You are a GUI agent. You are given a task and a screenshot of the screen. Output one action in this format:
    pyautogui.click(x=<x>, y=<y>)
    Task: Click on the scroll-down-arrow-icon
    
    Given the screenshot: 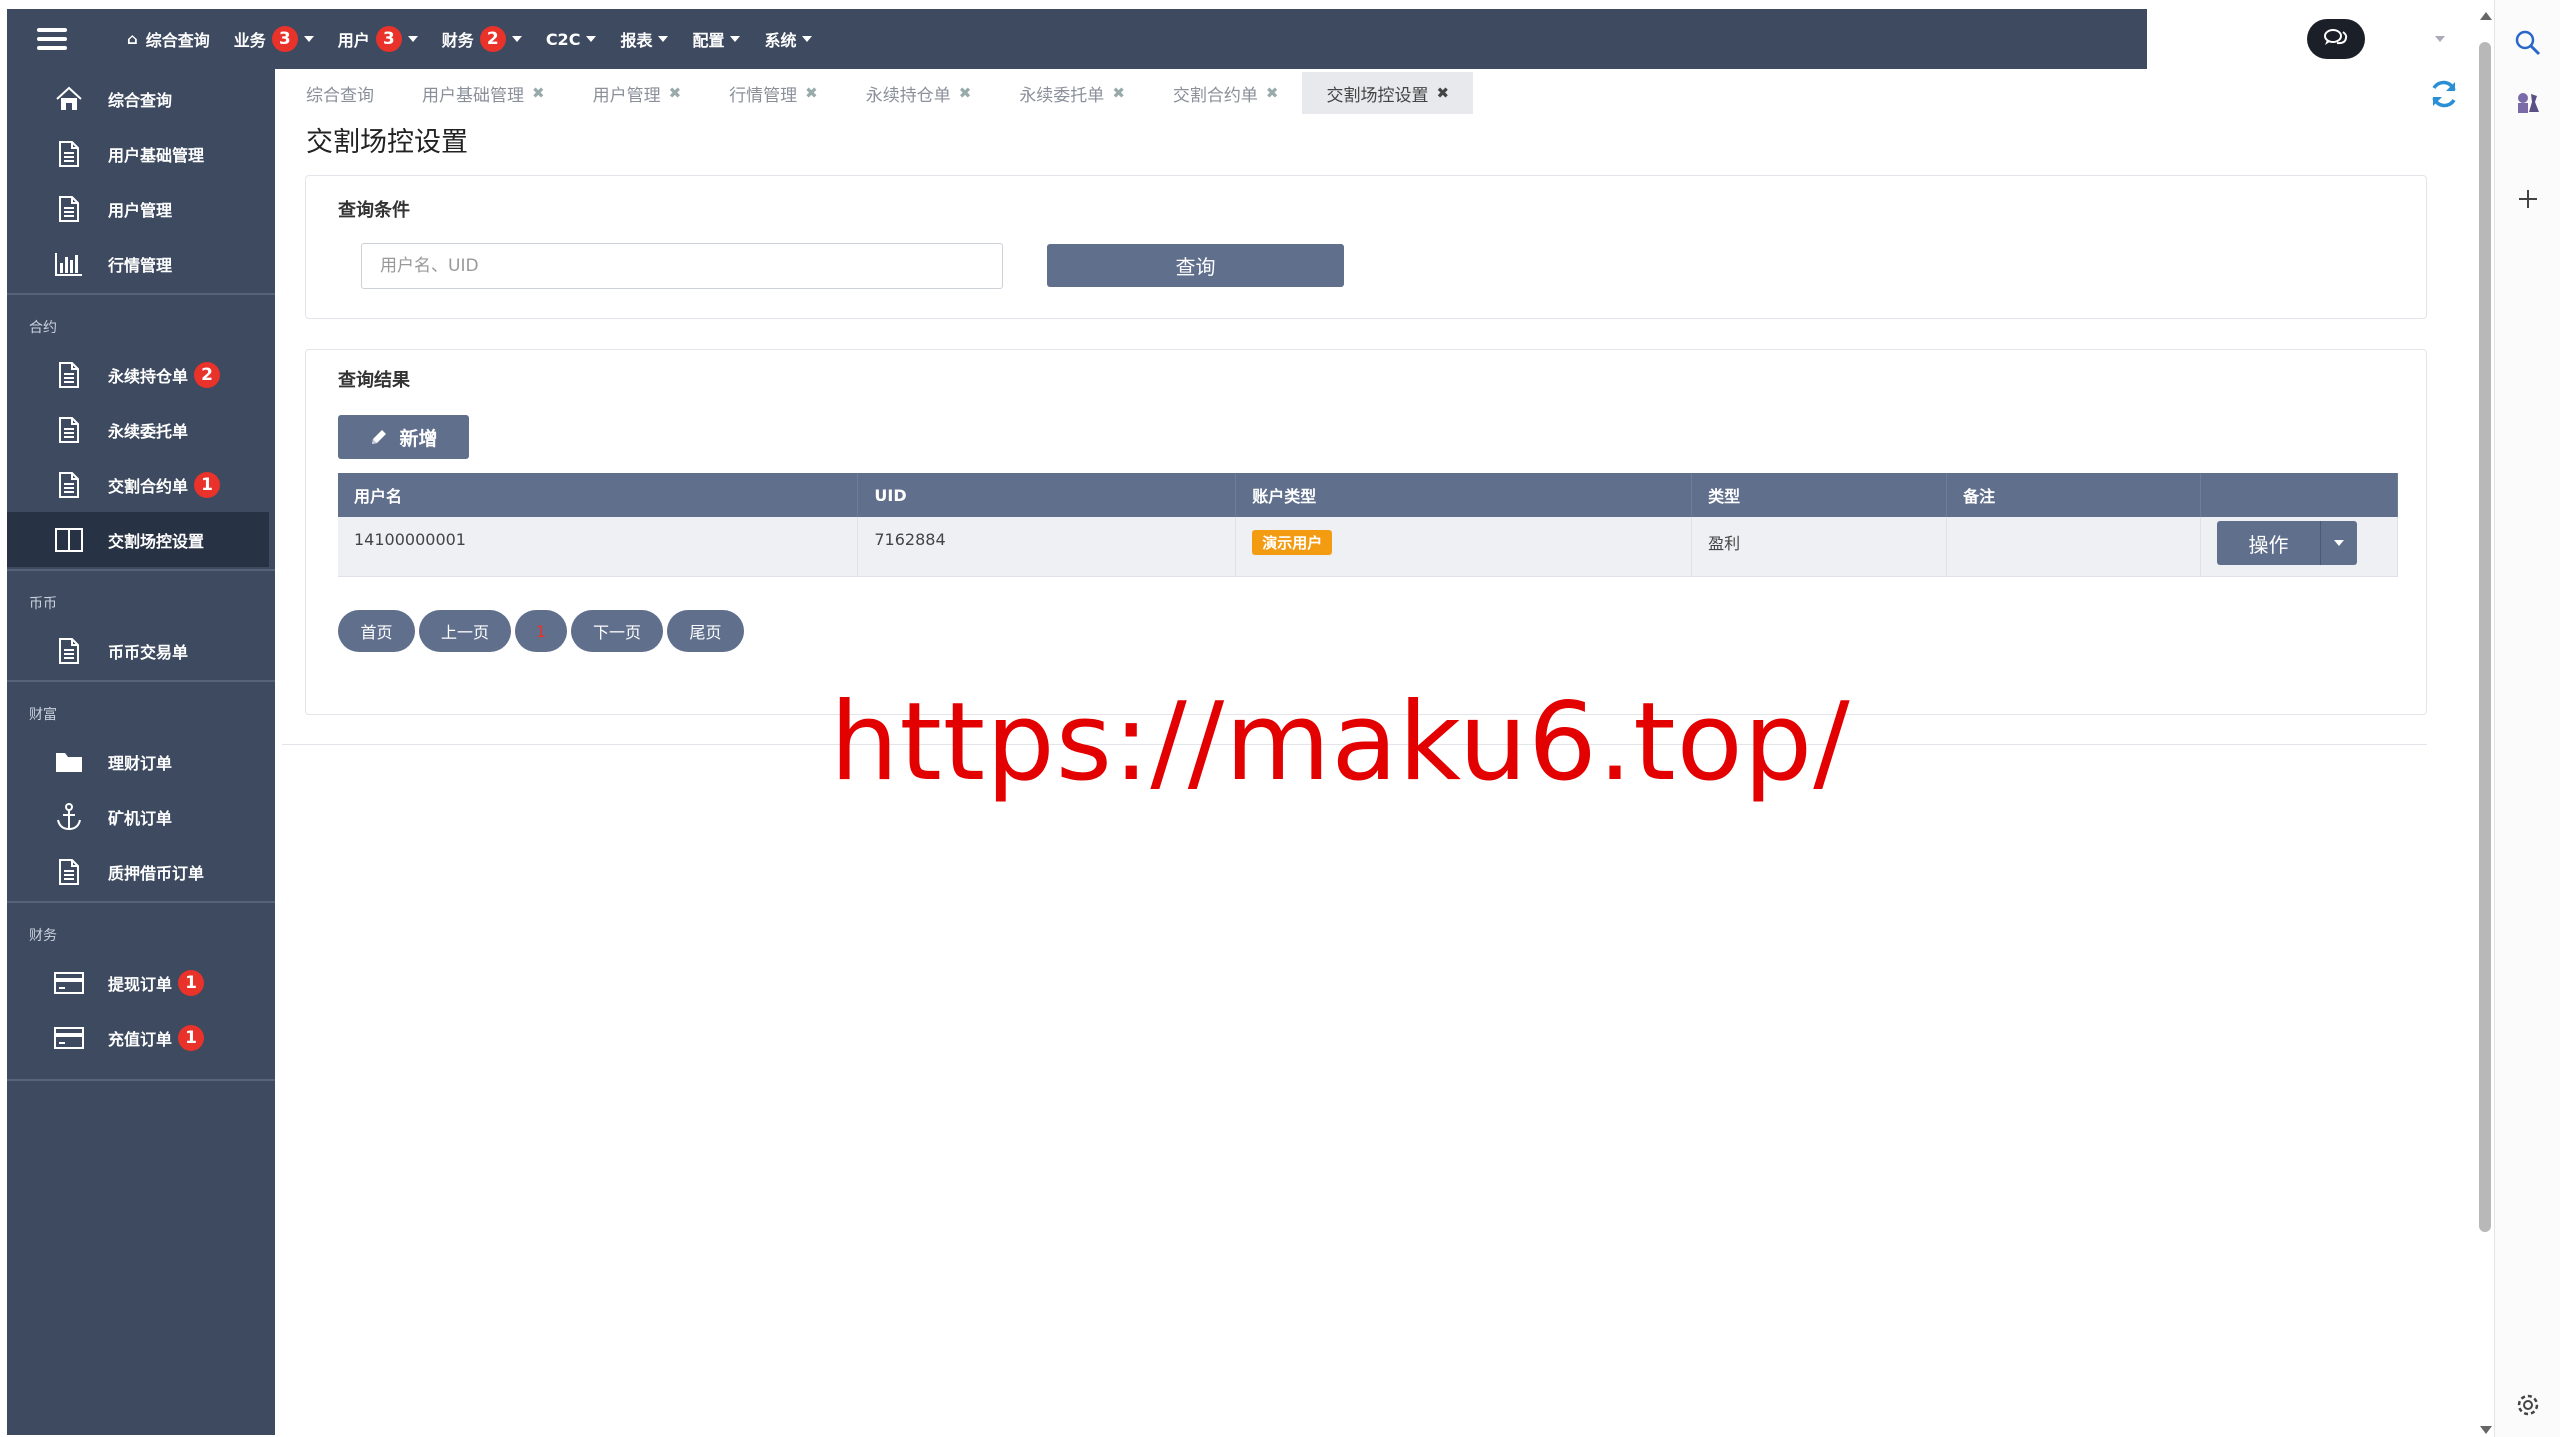 What is the action you would take?
    pyautogui.click(x=2486, y=1430)
    